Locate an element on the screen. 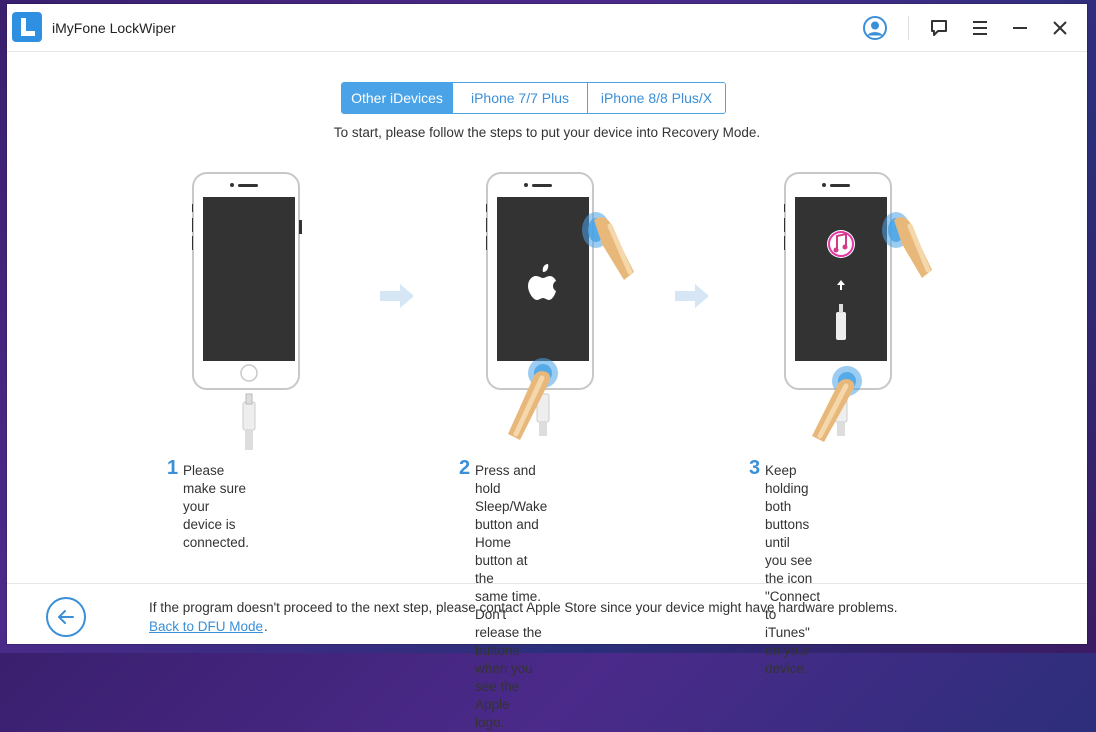  step-line: Keep holding both buttons until is located at coordinates (787, 506).